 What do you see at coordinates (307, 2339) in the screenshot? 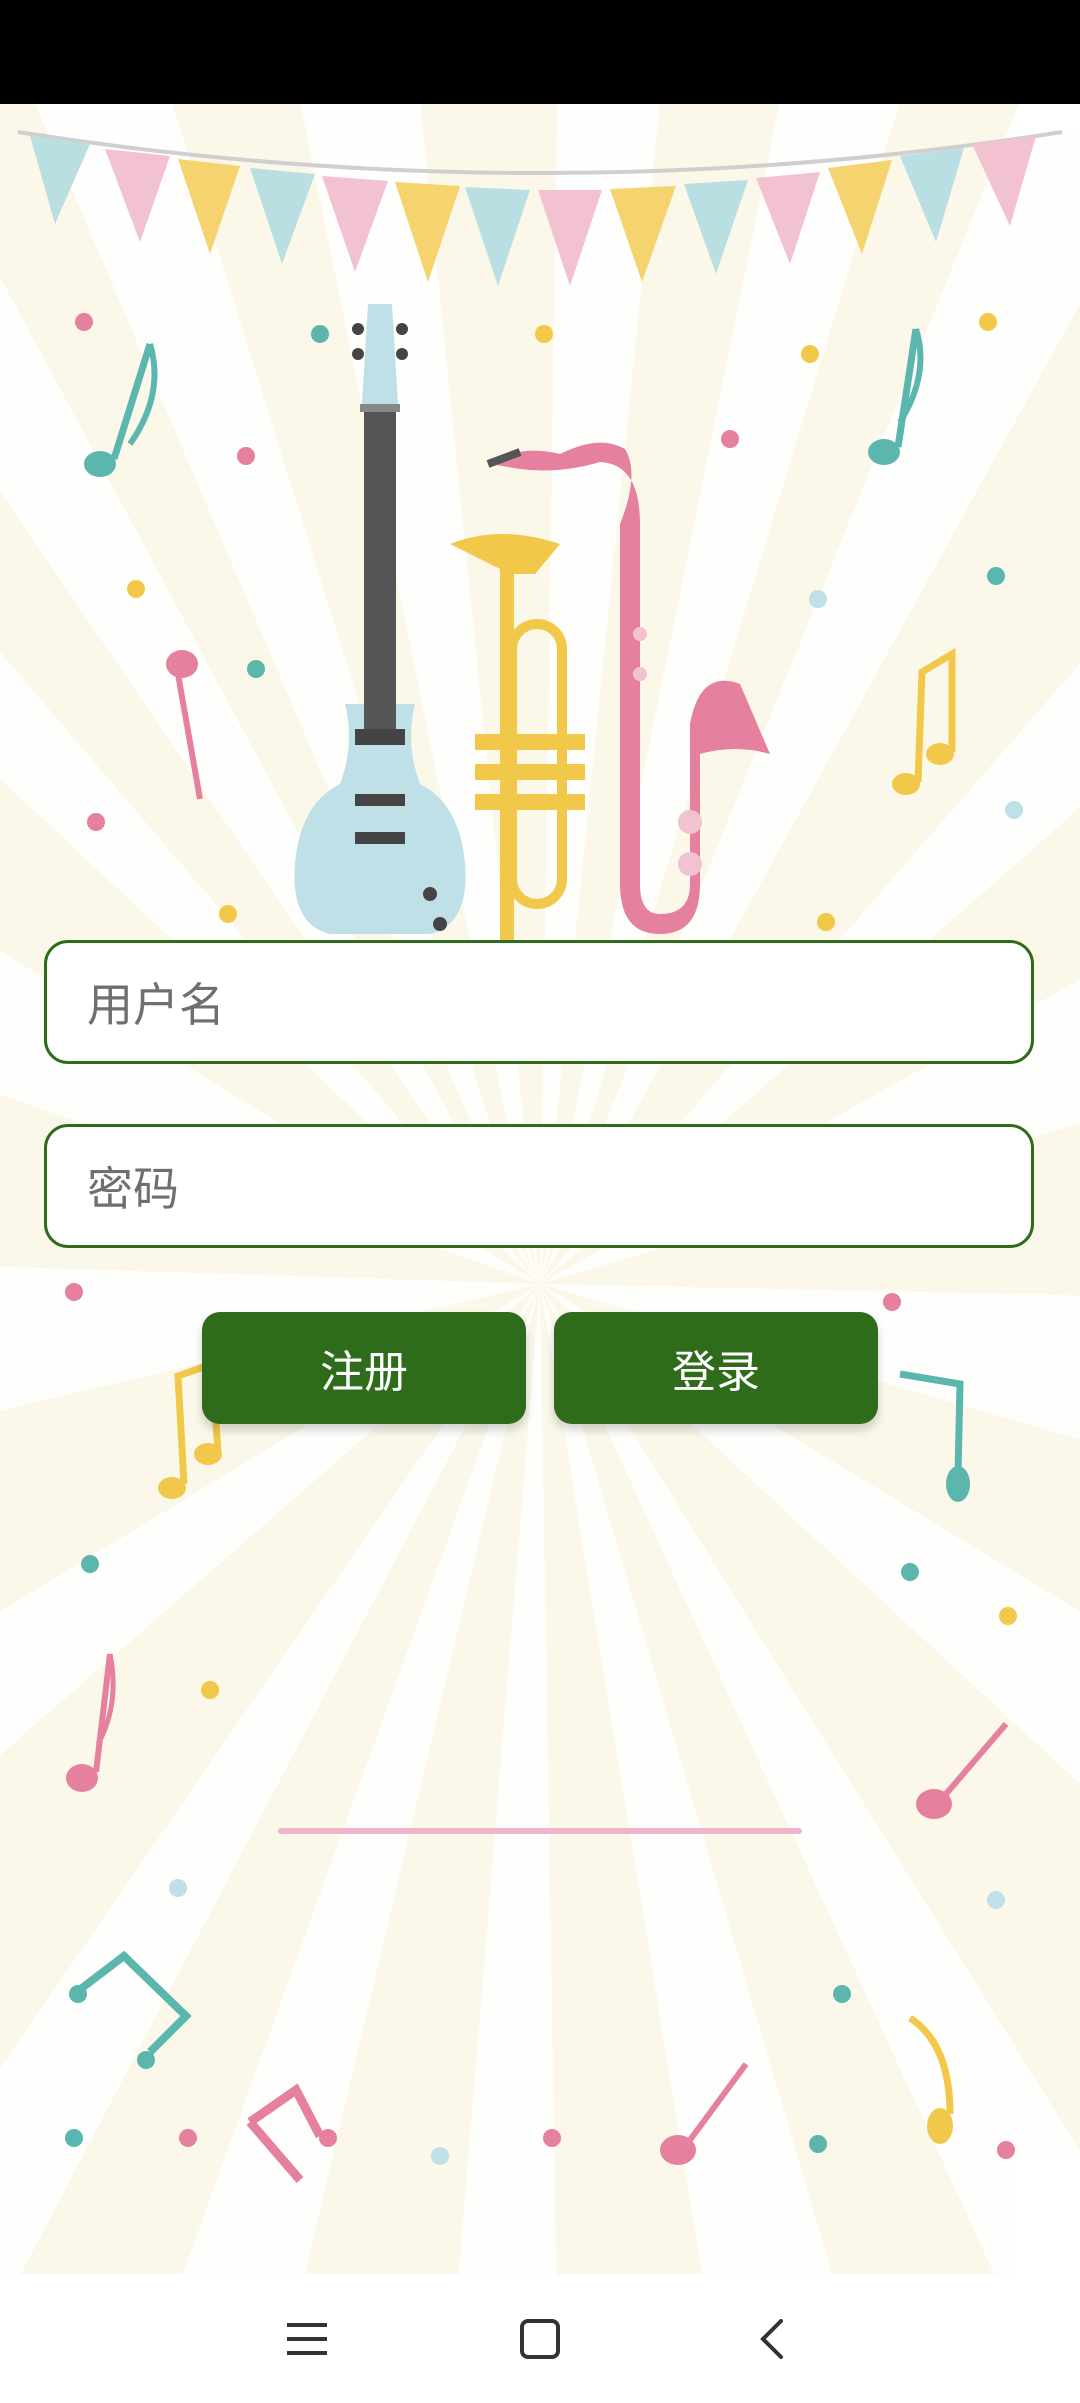
I see `menu-icon` at bounding box center [307, 2339].